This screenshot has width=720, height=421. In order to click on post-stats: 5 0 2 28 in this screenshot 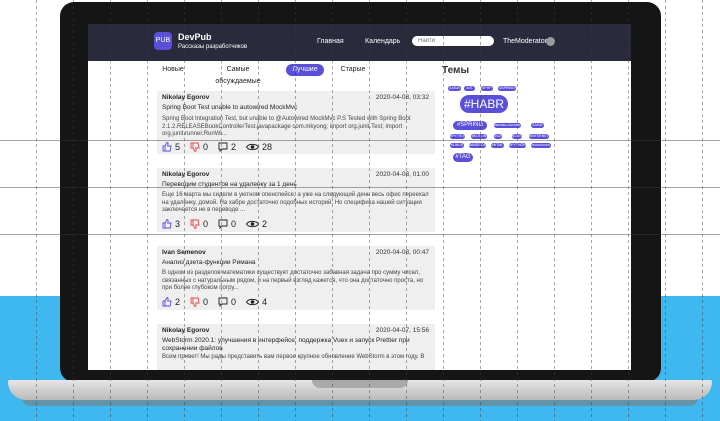, I will do `click(222, 147)`.